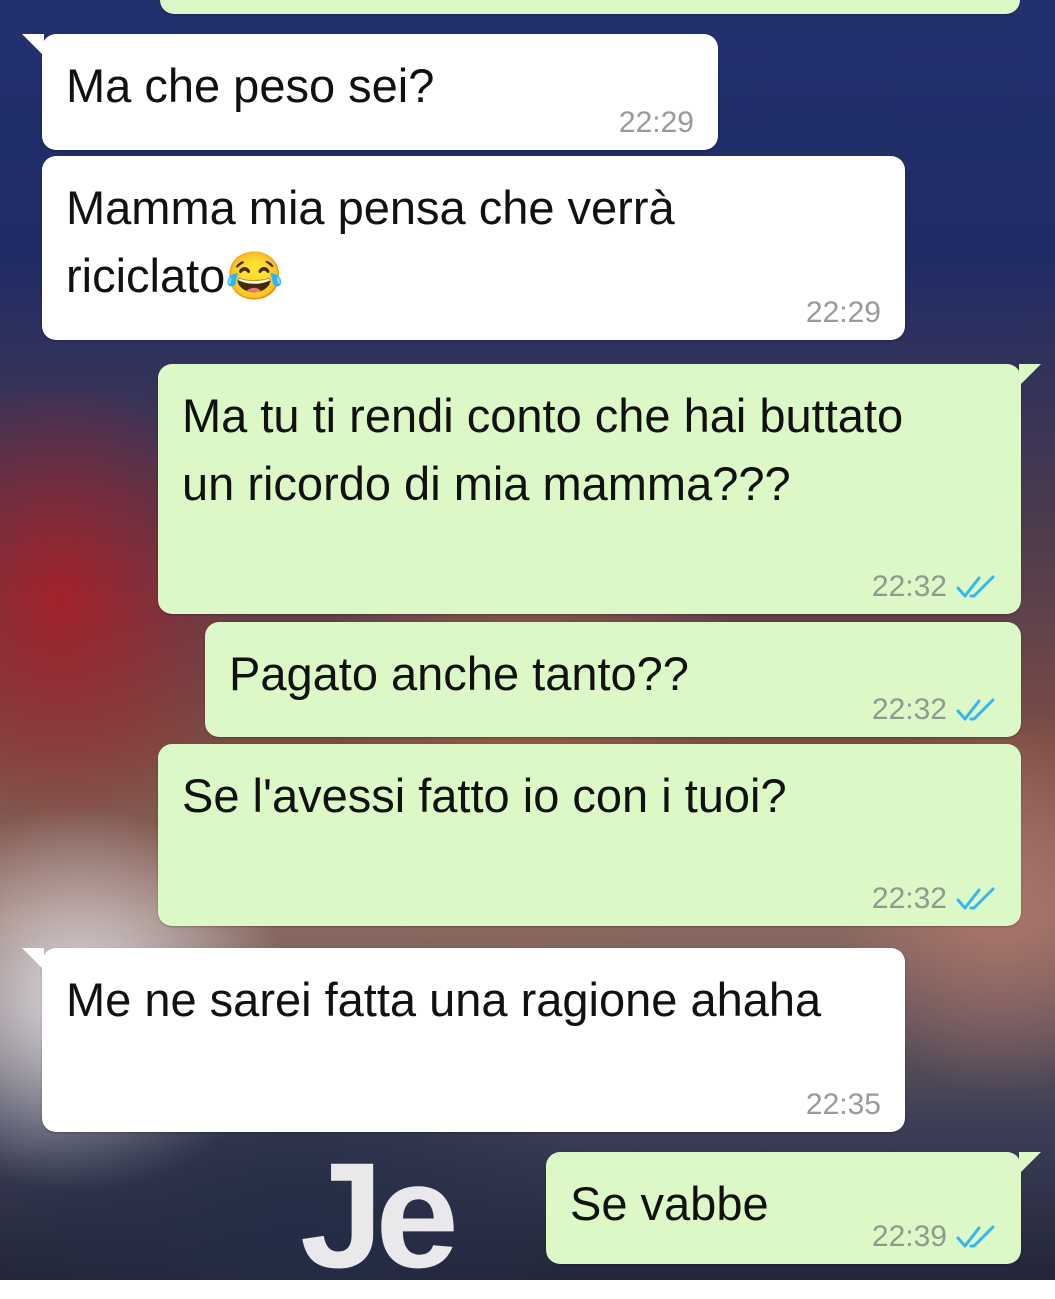  Describe the element at coordinates (843, 1104) in the screenshot. I see `message-time: 22:35` at that location.